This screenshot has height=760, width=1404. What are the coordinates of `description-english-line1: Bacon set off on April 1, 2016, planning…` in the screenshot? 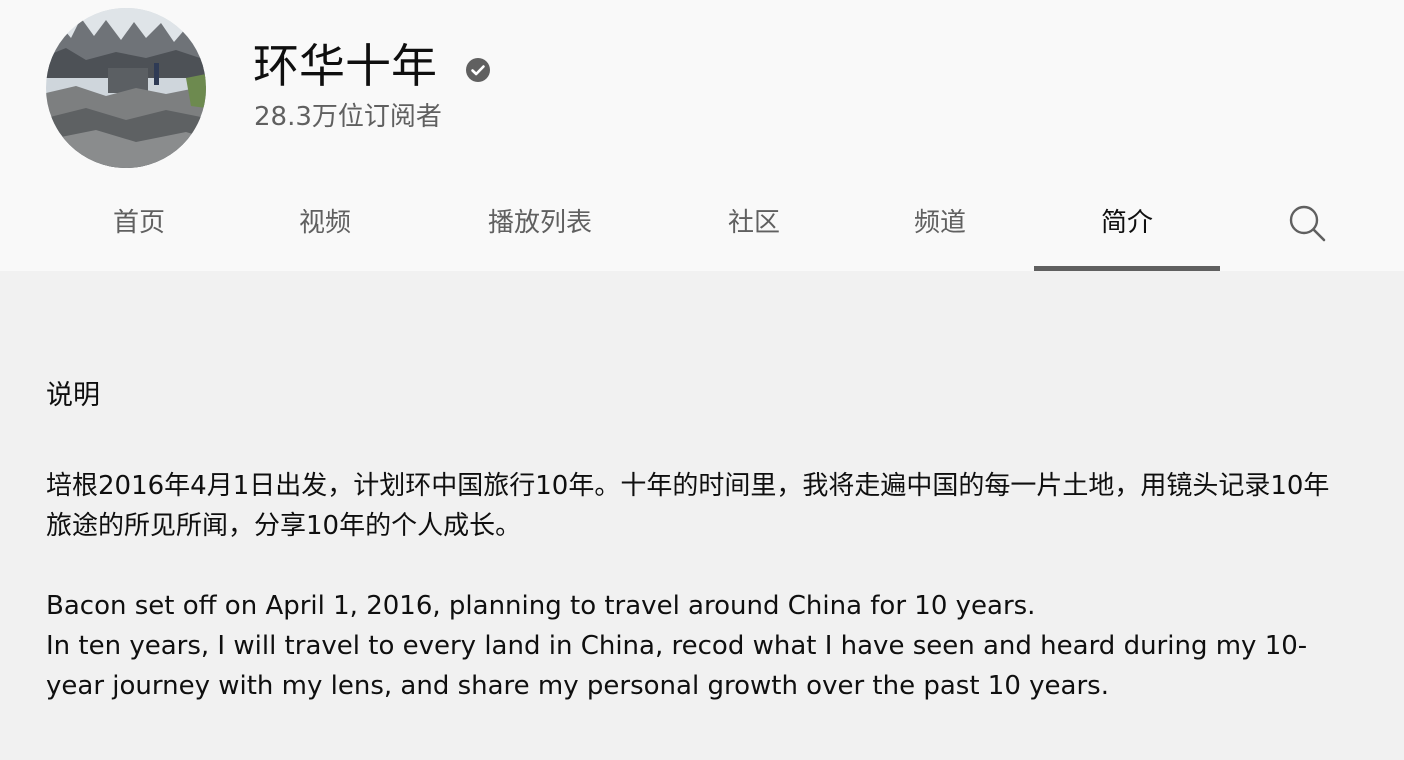 It's located at (541, 606).